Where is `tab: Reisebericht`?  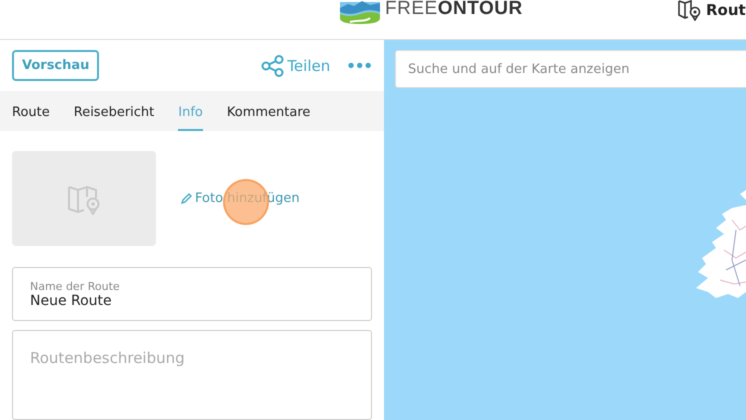 tab: Reisebericht is located at coordinates (114, 111).